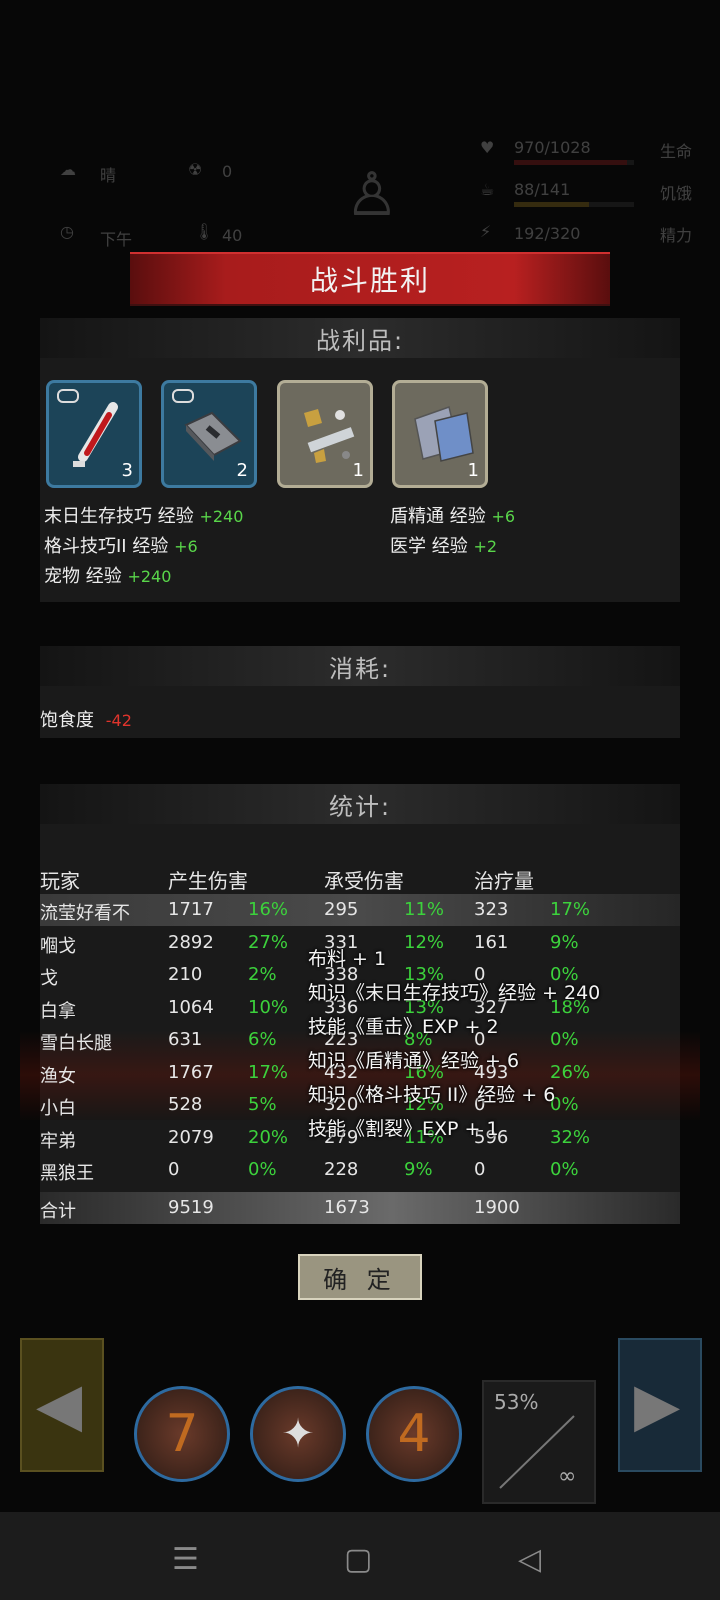  I want to click on stats-cell-player: 雪白长腿, so click(76, 1043).